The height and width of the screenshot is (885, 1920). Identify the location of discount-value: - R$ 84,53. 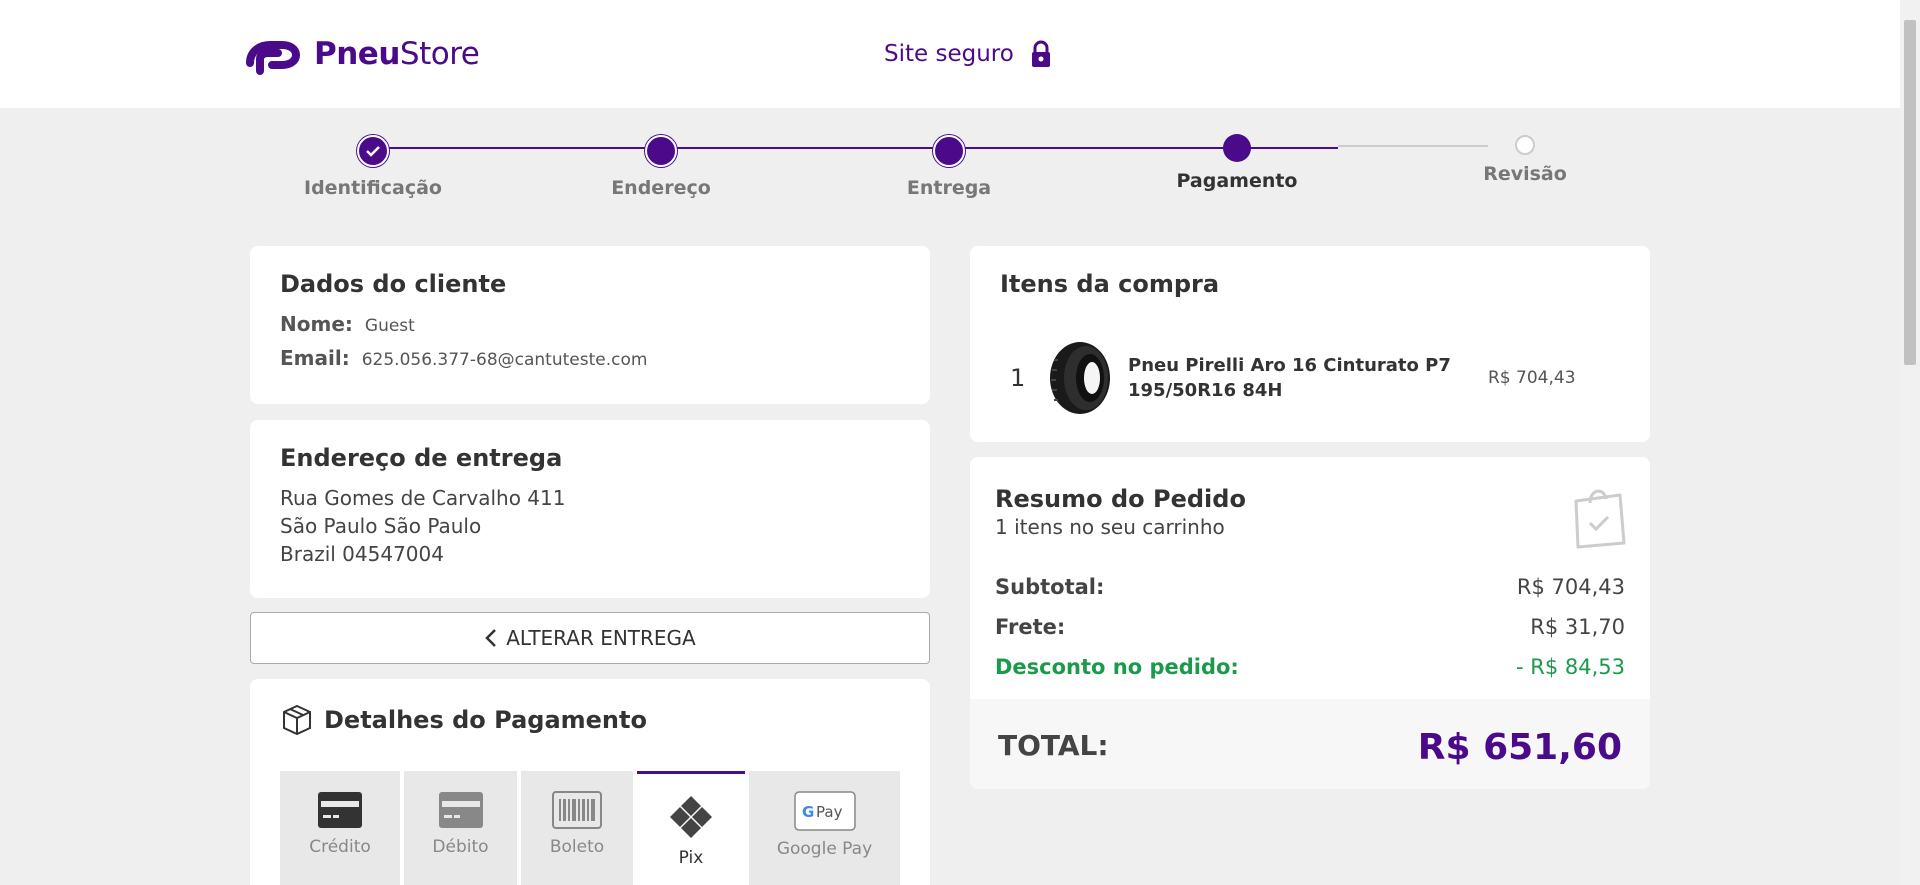
(1570, 667).